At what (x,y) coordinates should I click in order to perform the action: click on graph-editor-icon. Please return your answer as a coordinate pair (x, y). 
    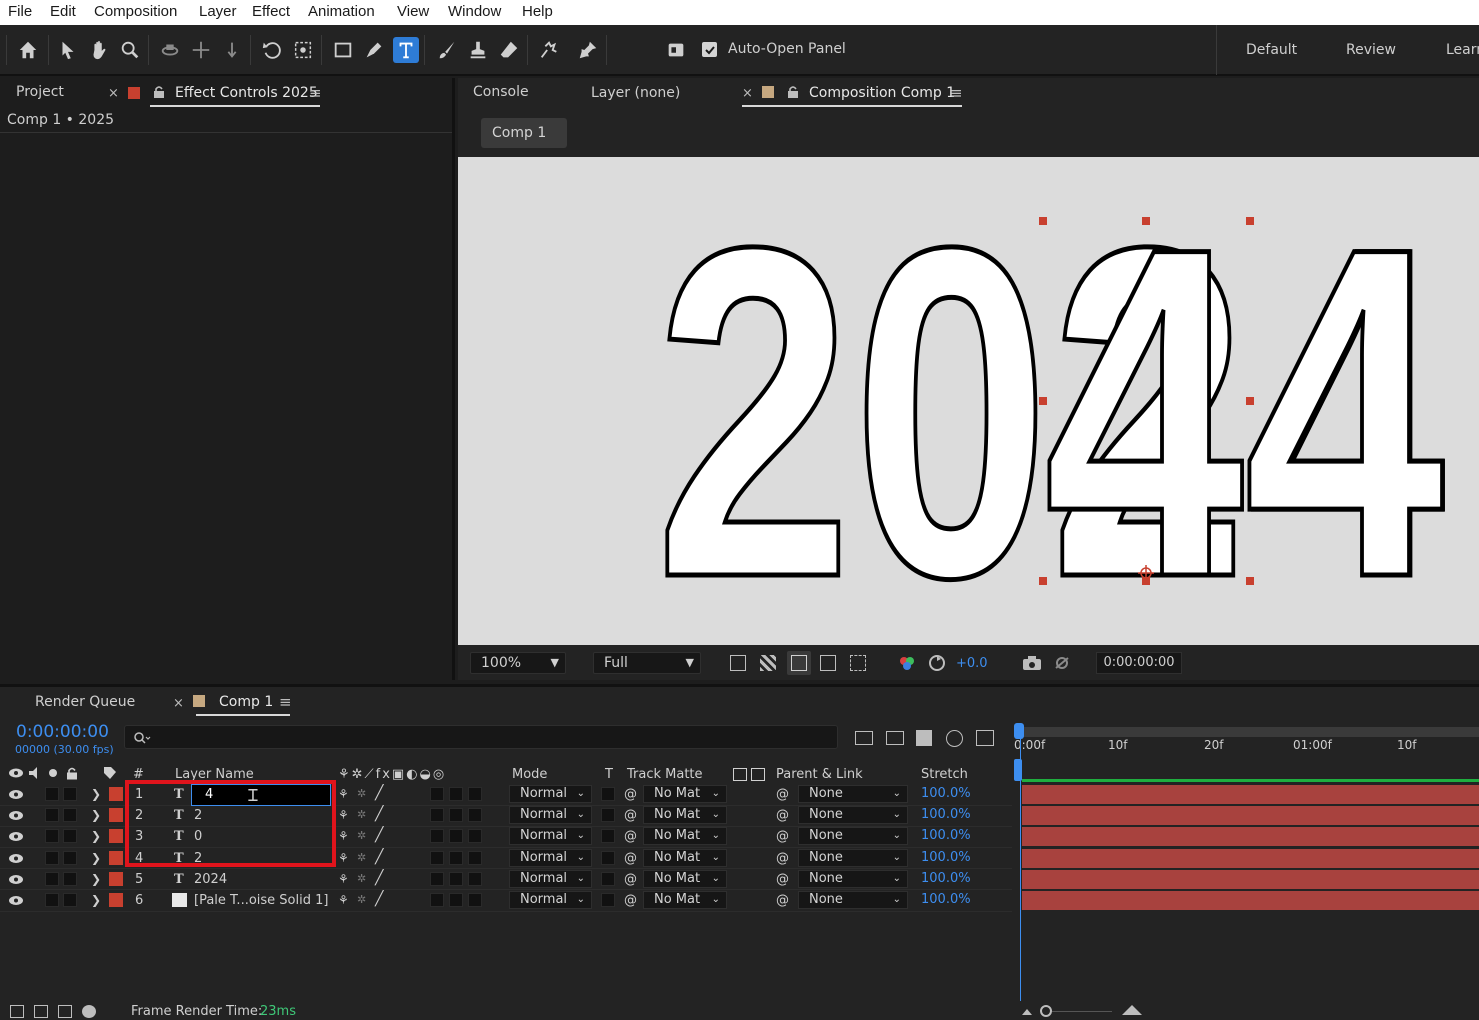
    Looking at the image, I should click on (985, 738).